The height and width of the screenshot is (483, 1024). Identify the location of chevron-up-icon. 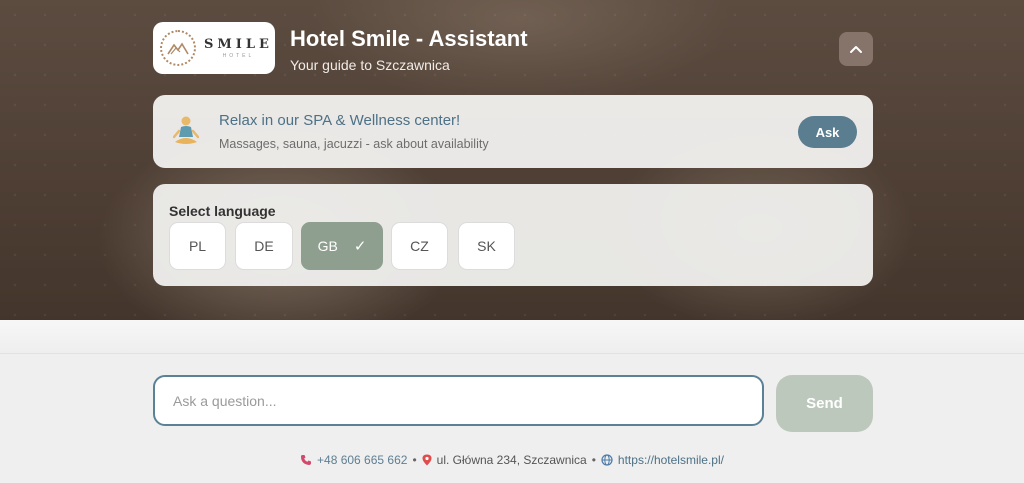
(856, 49).